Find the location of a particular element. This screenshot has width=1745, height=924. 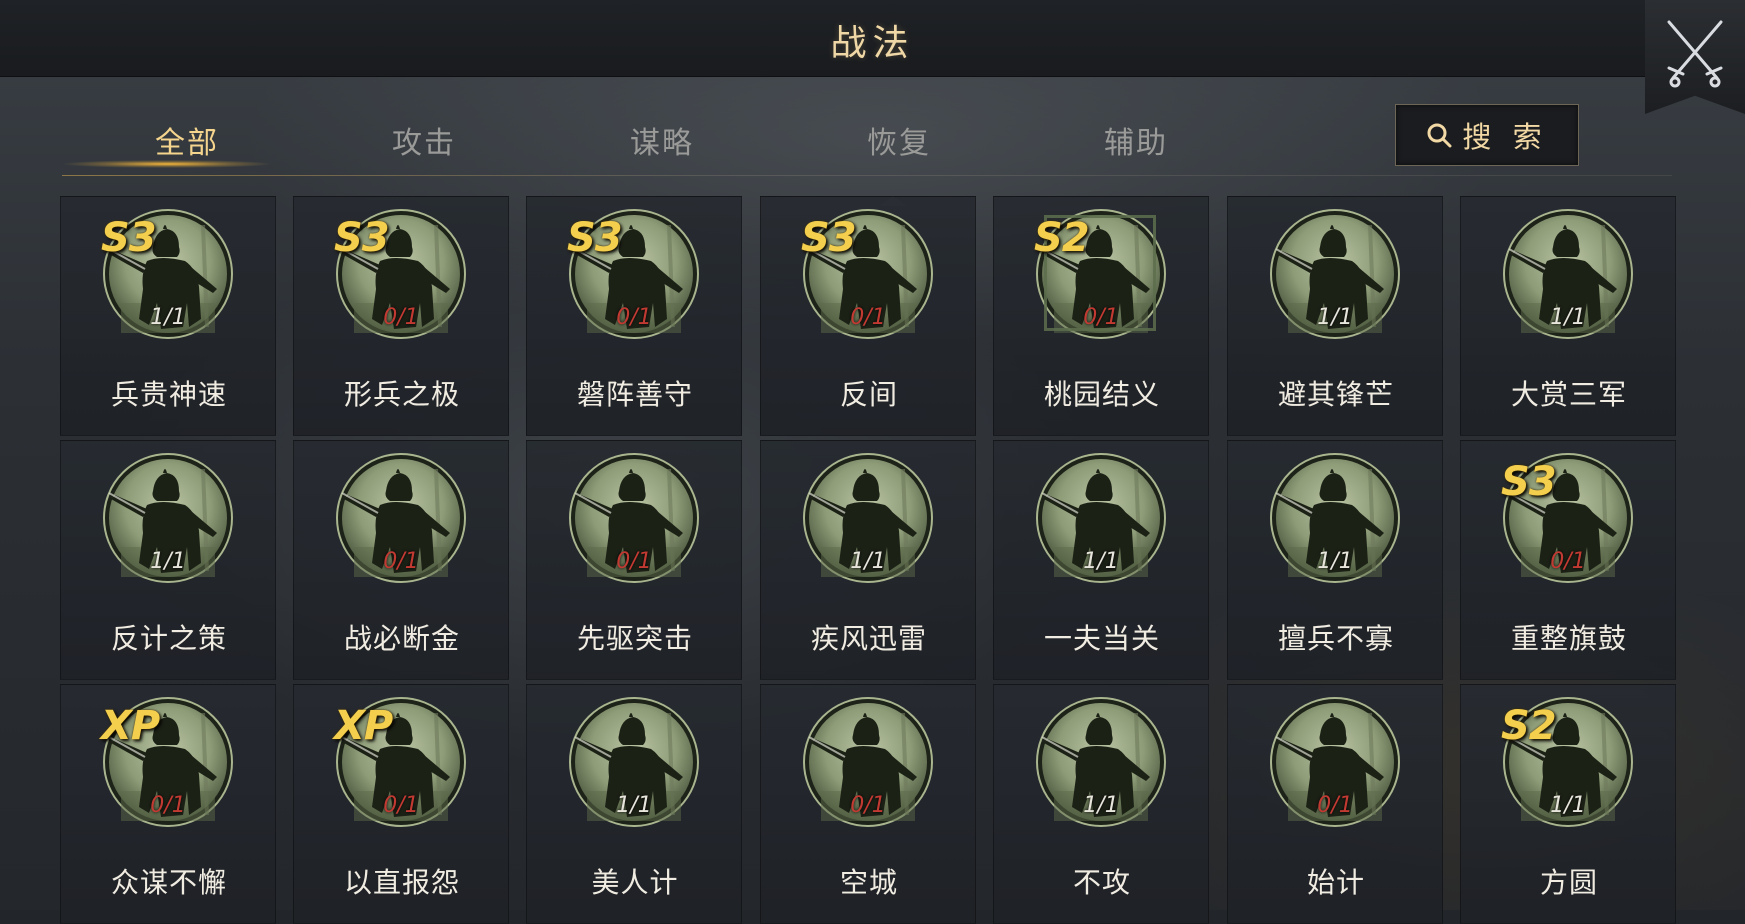

skill-card: 1/1 不攻 is located at coordinates (1101, 804).